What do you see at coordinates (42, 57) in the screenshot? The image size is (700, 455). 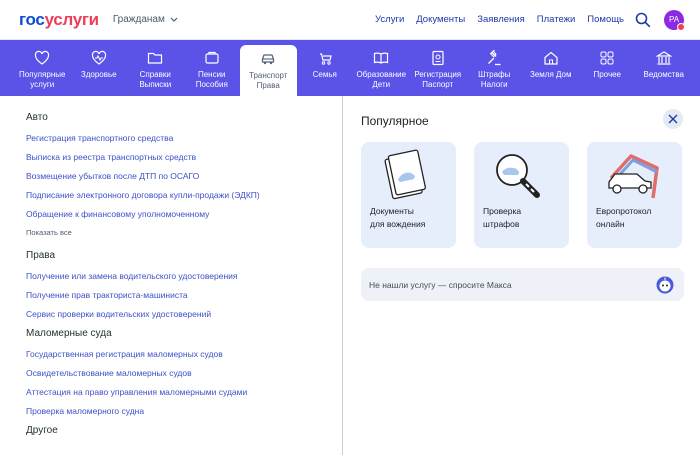 I see `heart-icon` at bounding box center [42, 57].